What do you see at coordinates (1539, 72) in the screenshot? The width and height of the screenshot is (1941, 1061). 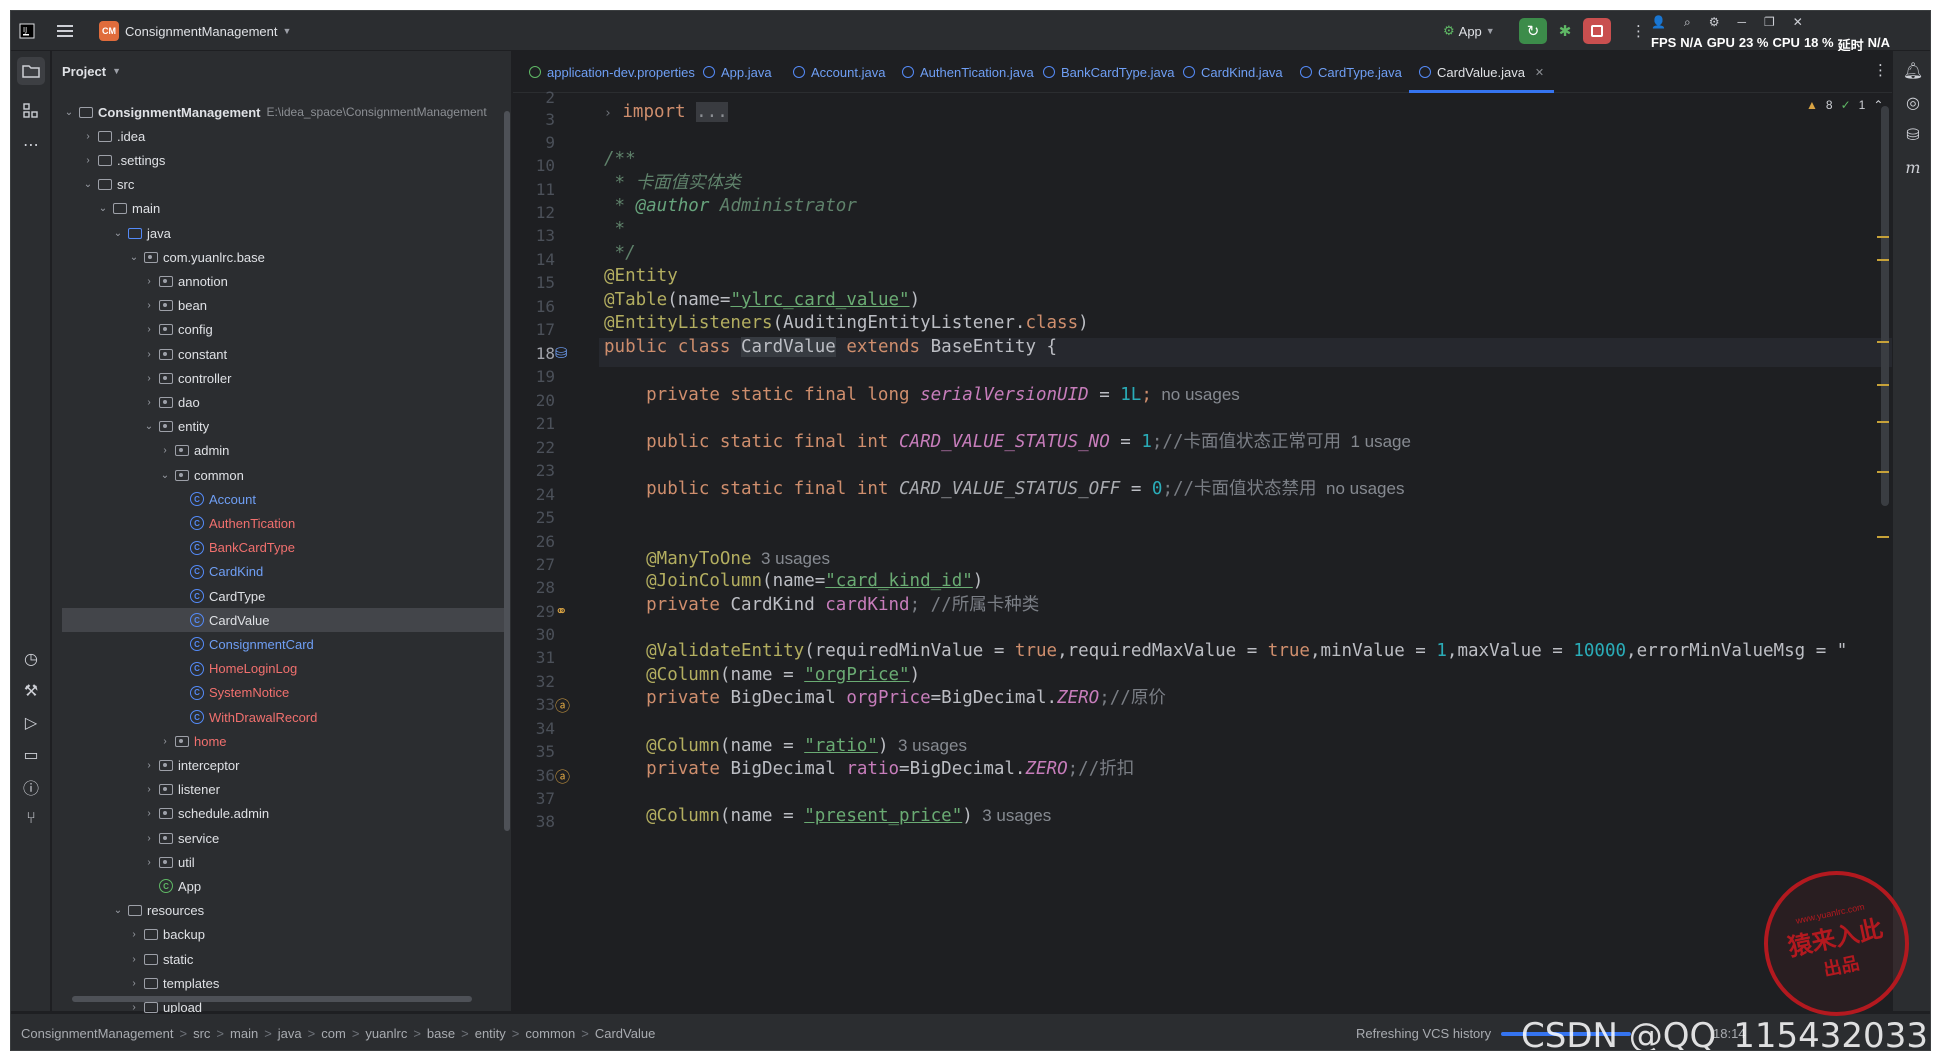 I see `close-tab-icon: ✕` at bounding box center [1539, 72].